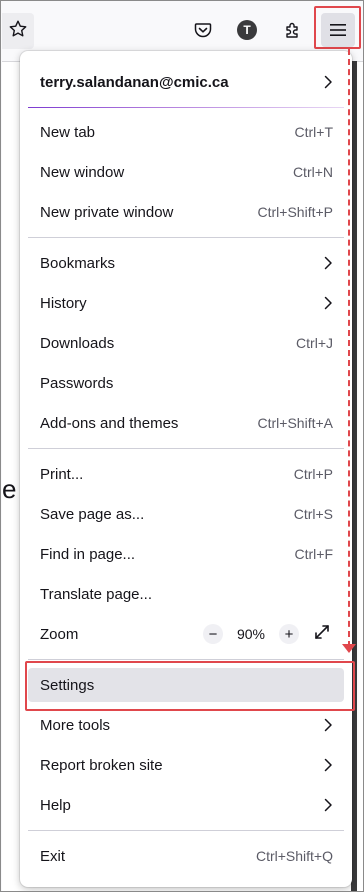 This screenshot has height=892, width=364. What do you see at coordinates (186, 263) in the screenshot?
I see `menu-item-bookmarks: Bookmarks` at bounding box center [186, 263].